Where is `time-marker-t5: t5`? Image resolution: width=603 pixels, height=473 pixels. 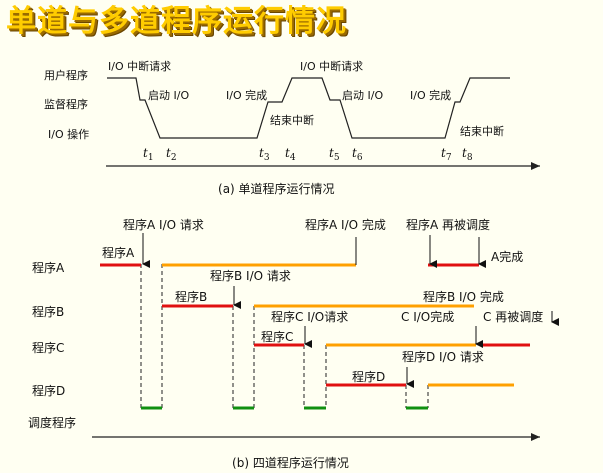
time-marker-t5: t5 is located at coordinates (334, 154).